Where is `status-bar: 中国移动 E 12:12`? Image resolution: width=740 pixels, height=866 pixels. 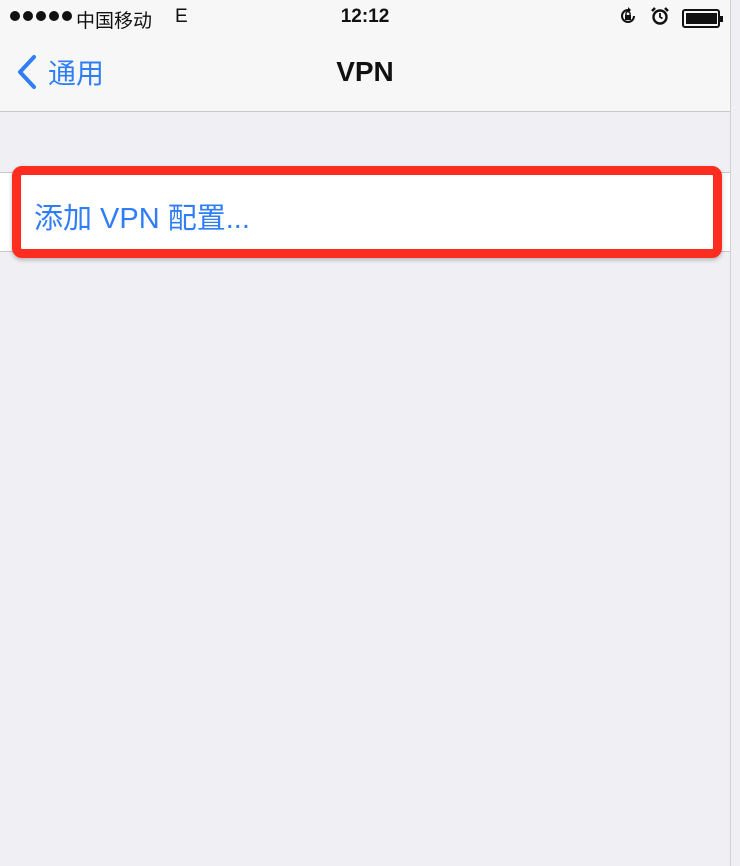 status-bar: 中国移动 E 12:12 is located at coordinates (365, 17).